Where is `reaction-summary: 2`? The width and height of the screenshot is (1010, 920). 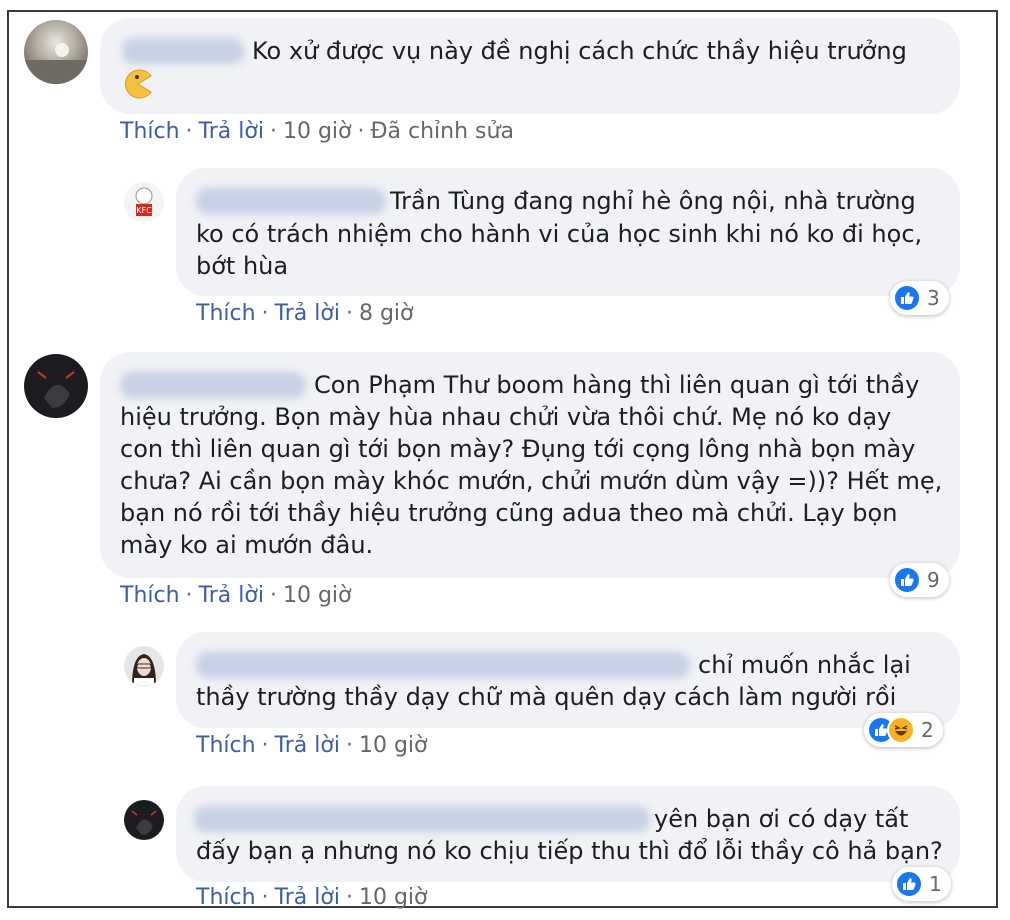
reaction-summary: 2 is located at coordinates (903, 730).